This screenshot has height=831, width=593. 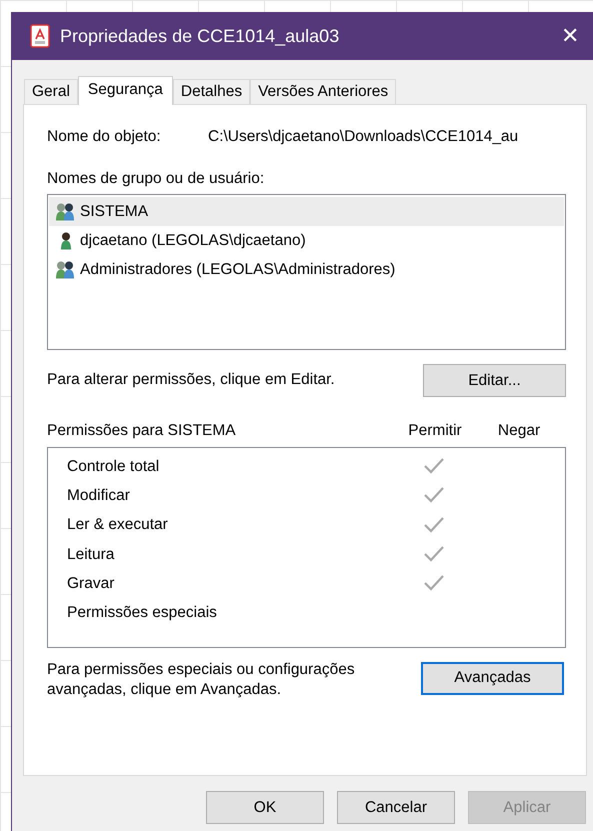 What do you see at coordinates (306, 583) in the screenshot?
I see `permission-row: Gravar` at bounding box center [306, 583].